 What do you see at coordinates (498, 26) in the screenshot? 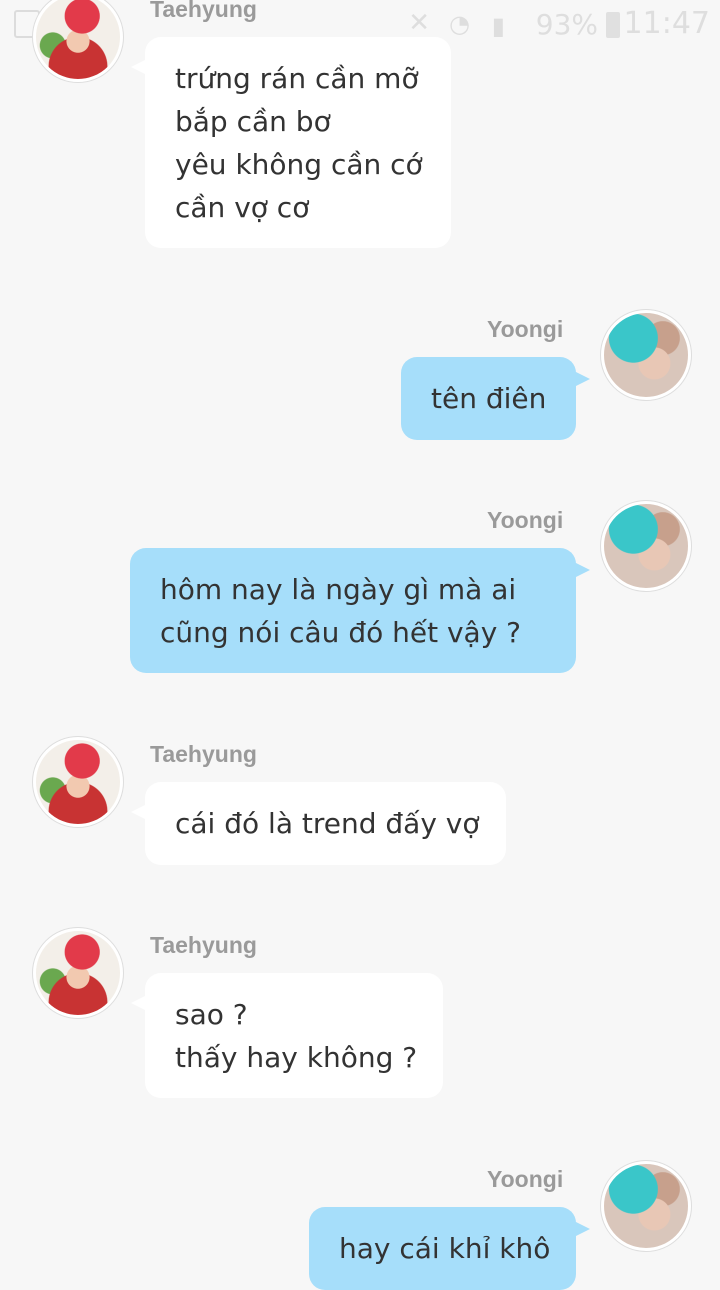
I see `signal-icon: ▮` at bounding box center [498, 26].